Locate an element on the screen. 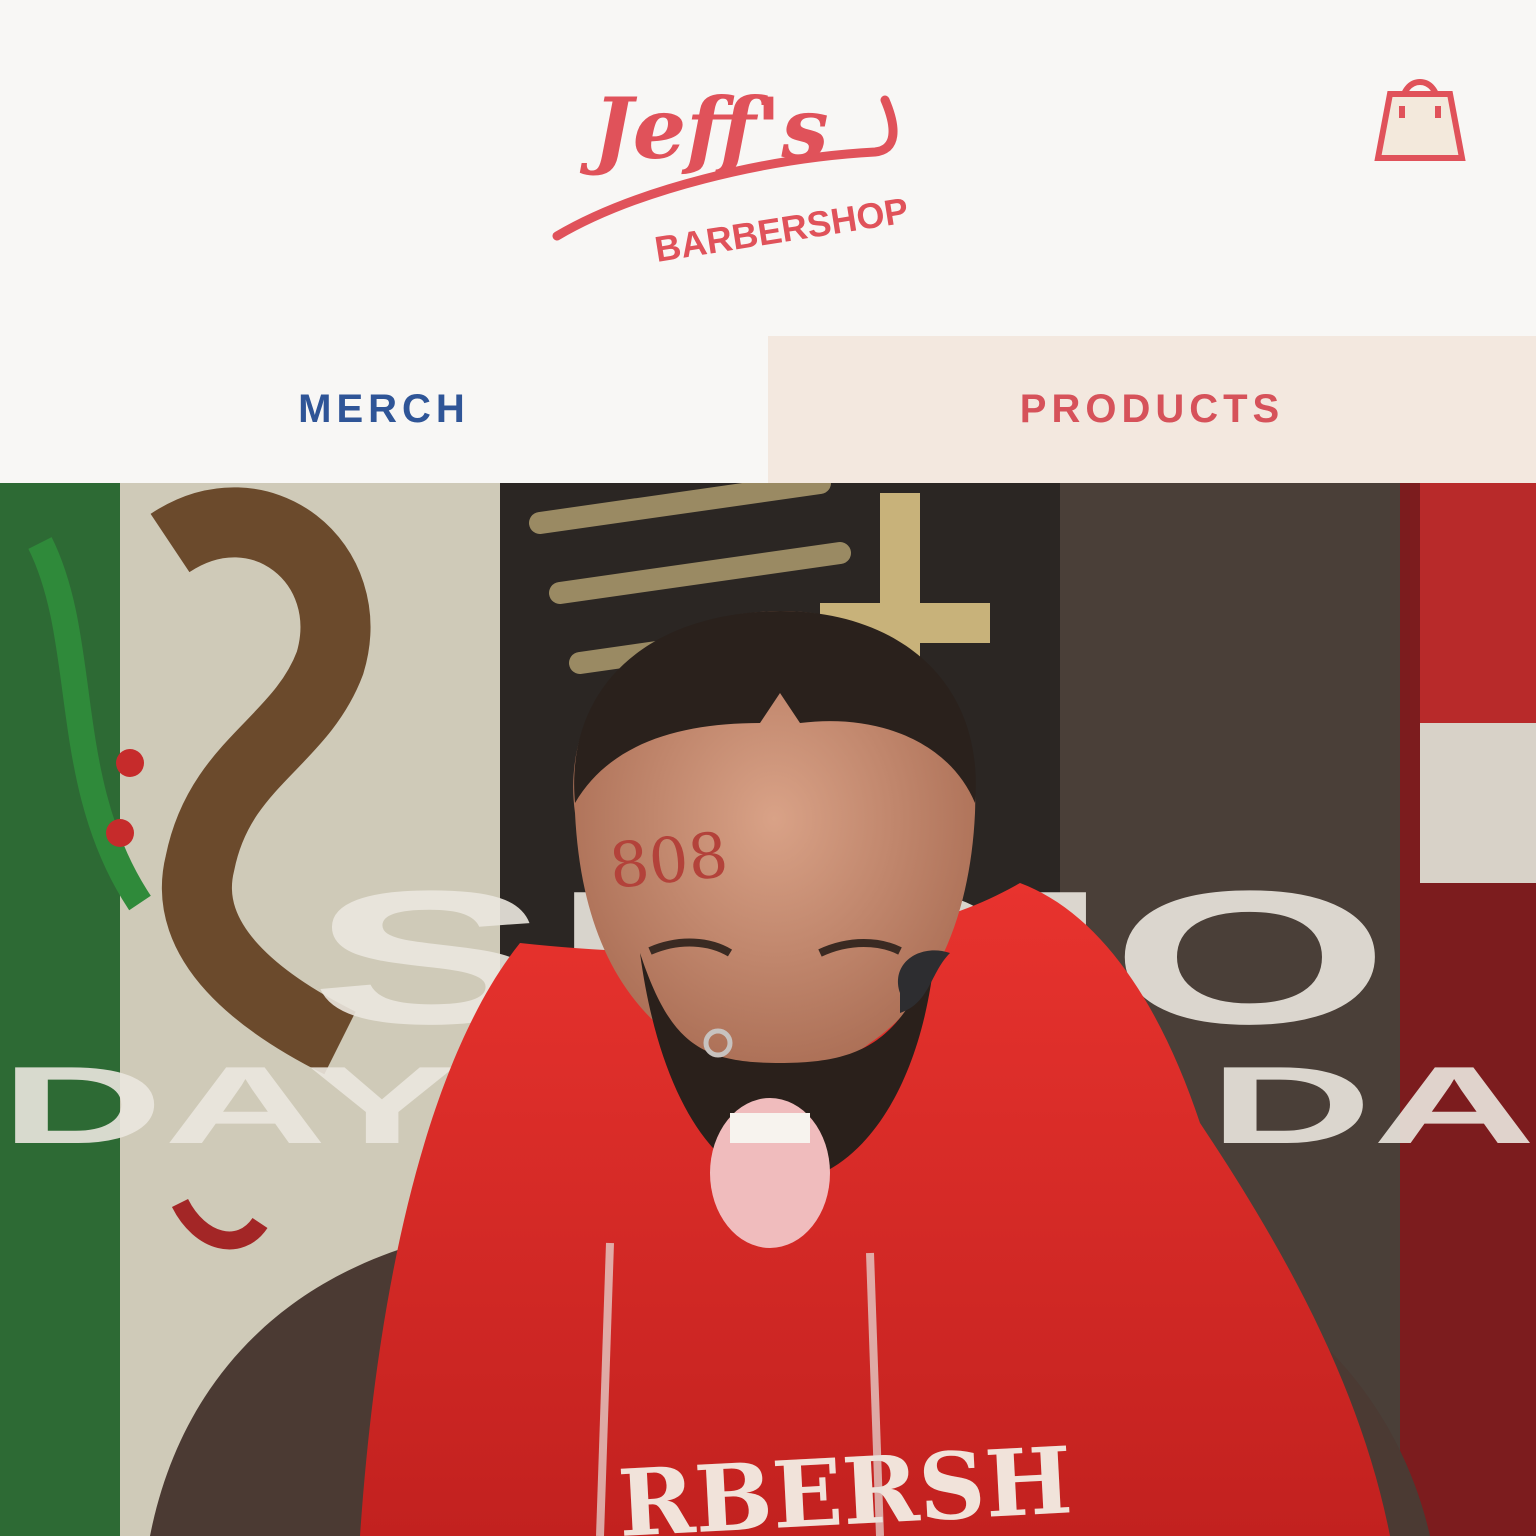 The height and width of the screenshot is (1536, 1536). category-tabs: MERCH PRODUCTS is located at coordinates (768, 409).